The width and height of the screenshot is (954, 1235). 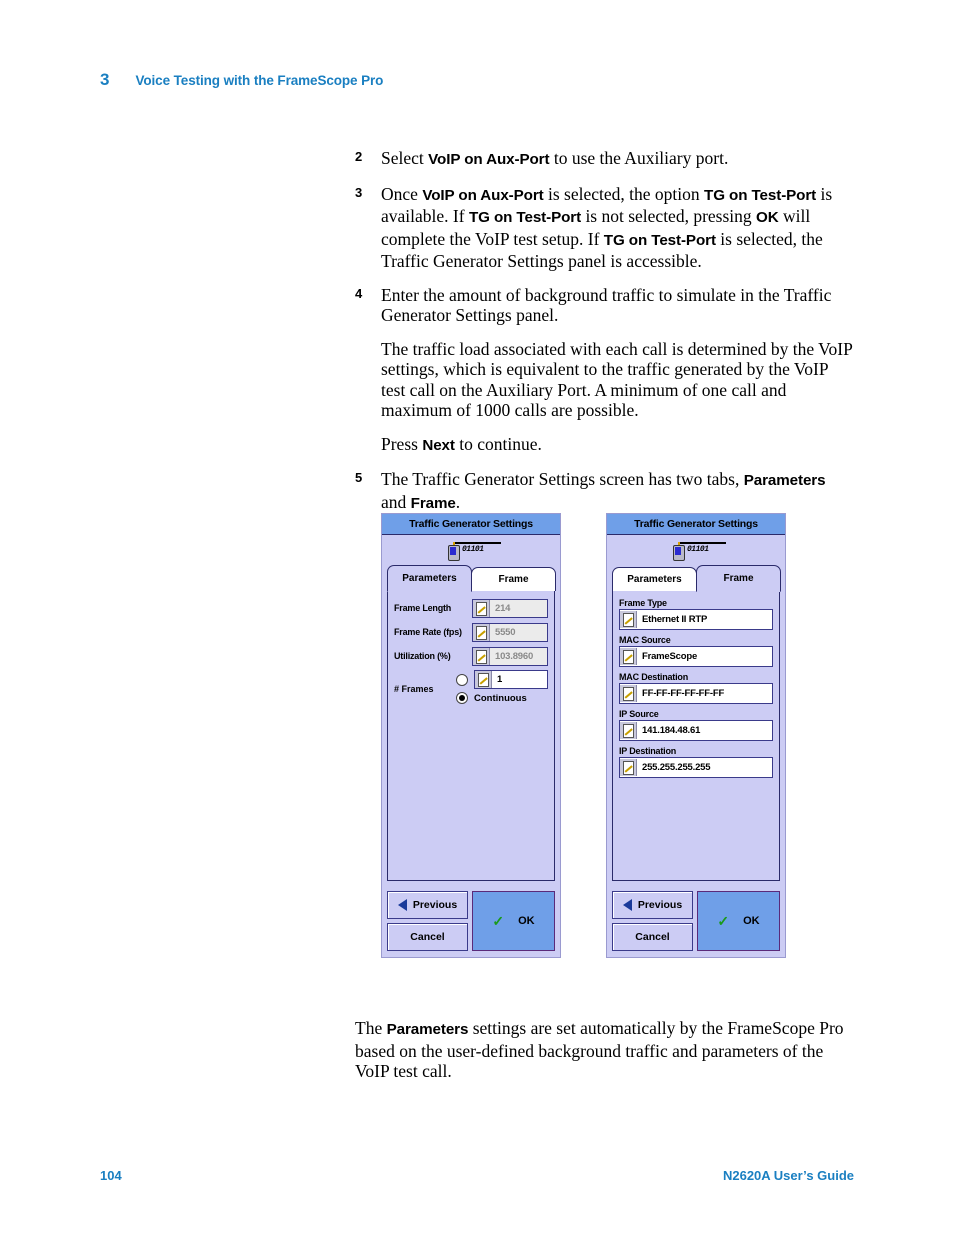 What do you see at coordinates (241, 80) in the screenshot?
I see `running-header: 3 Voice Testing with the FrameScope Pro` at bounding box center [241, 80].